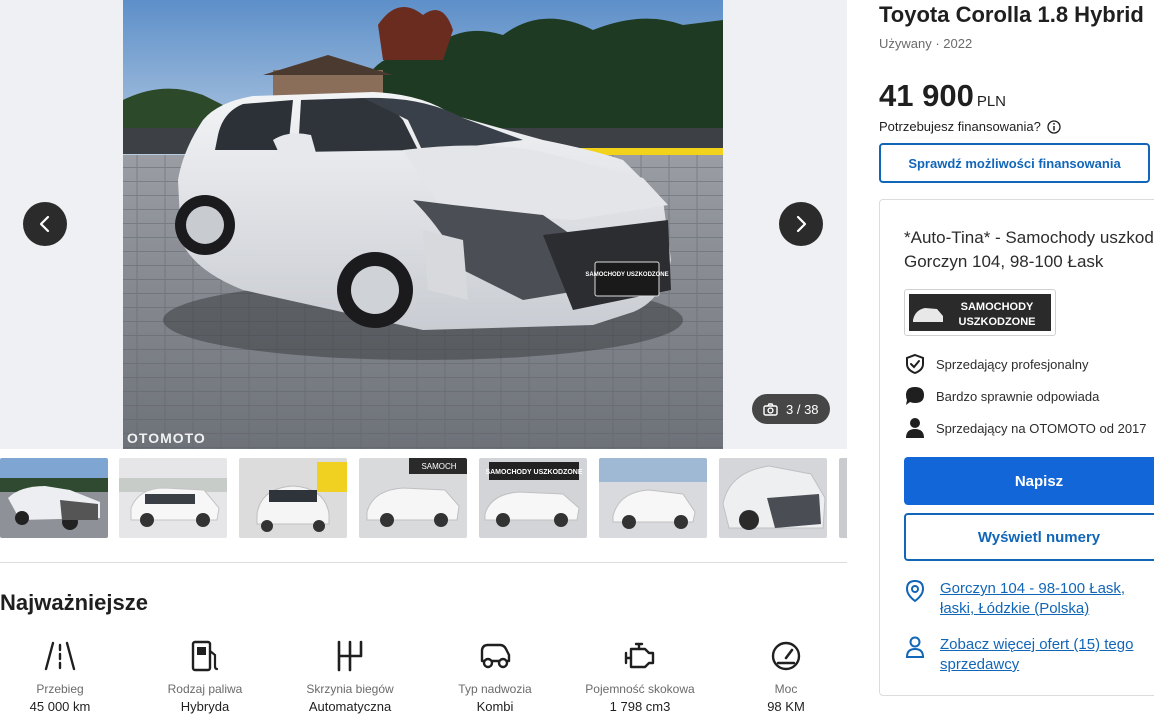 Image resolution: width=1154 pixels, height=725 pixels. What do you see at coordinates (1014, 163) in the screenshot?
I see `check-financing-button: Sprawdź możliwości finansowania` at bounding box center [1014, 163].